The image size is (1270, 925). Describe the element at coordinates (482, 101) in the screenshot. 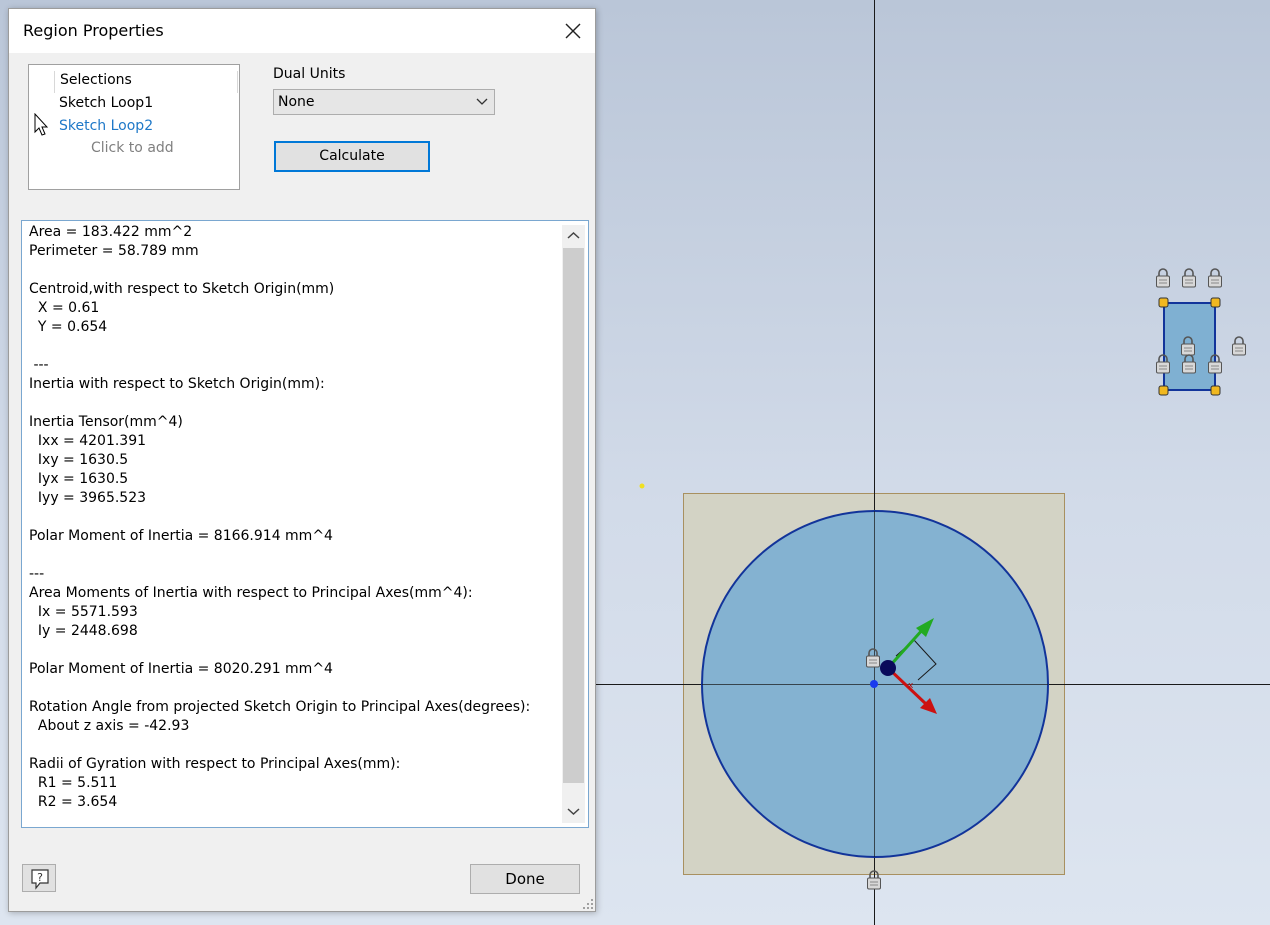

I see `chevron-down-icon` at that location.